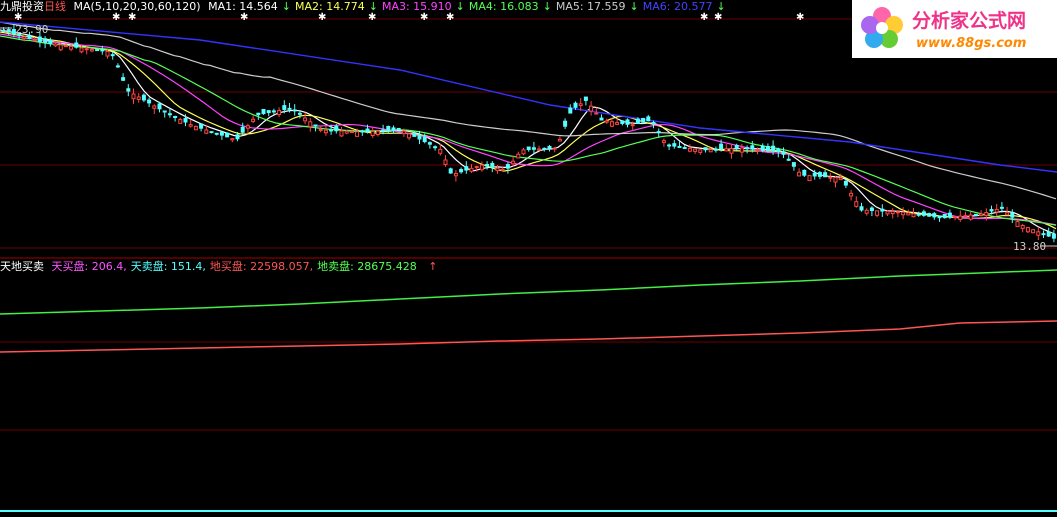  What do you see at coordinates (971, 43) in the screenshot?
I see `logo-url: www.88gs.com` at bounding box center [971, 43].